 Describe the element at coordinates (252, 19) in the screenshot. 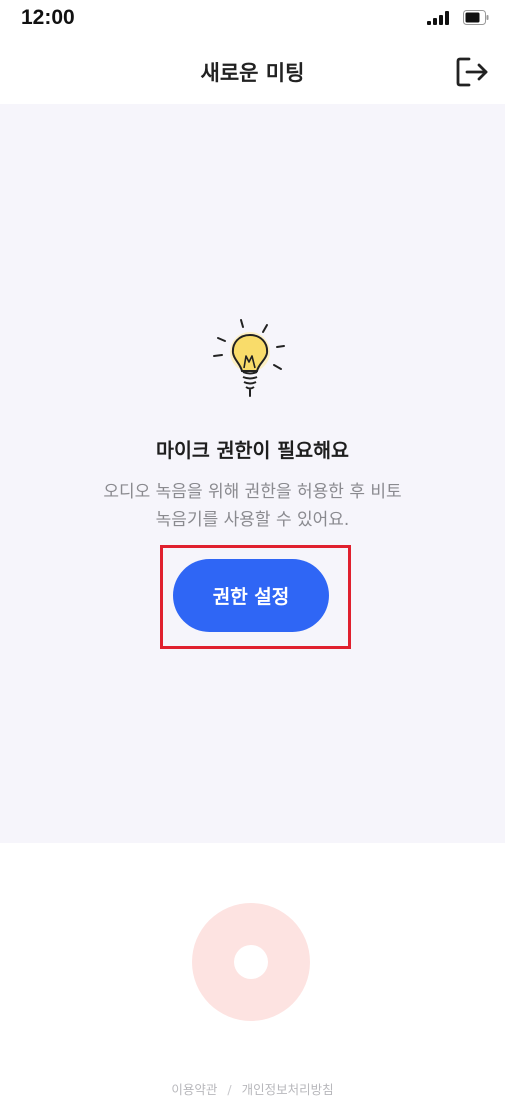

I see `status-bar: 12:00` at that location.